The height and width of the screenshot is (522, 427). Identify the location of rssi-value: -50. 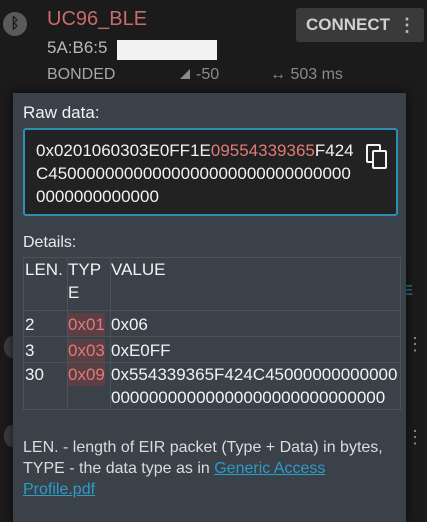
(208, 74).